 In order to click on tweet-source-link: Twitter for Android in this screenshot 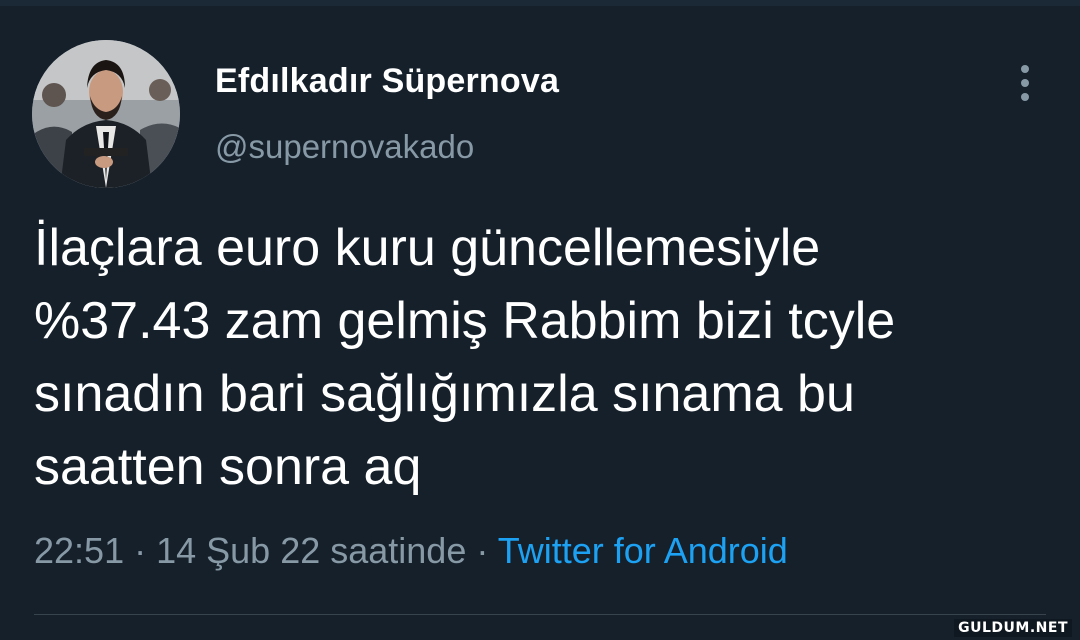, I will do `click(643, 550)`.